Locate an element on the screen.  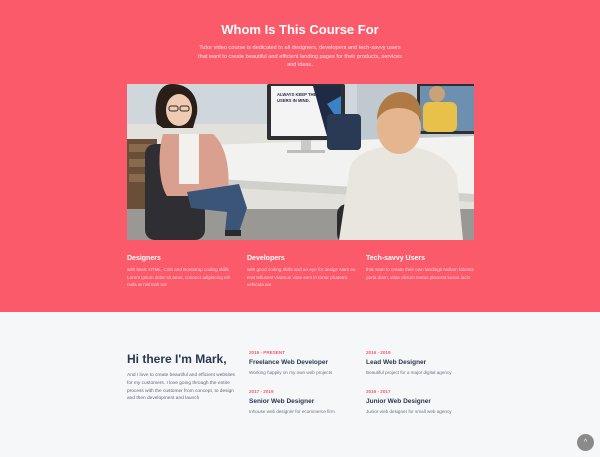
experience-period: 2019 - PRESENT is located at coordinates (267, 352).